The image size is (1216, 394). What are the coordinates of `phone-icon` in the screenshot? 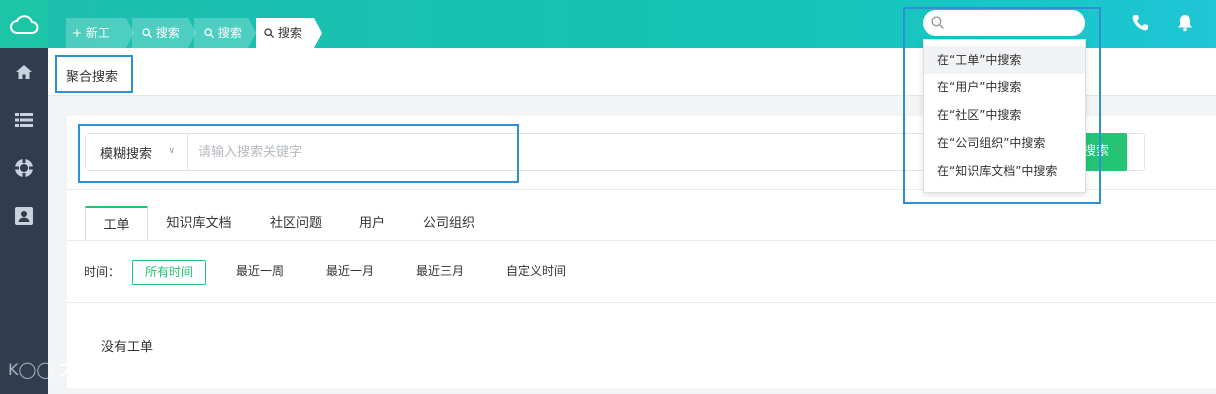 It's located at (1140, 23).